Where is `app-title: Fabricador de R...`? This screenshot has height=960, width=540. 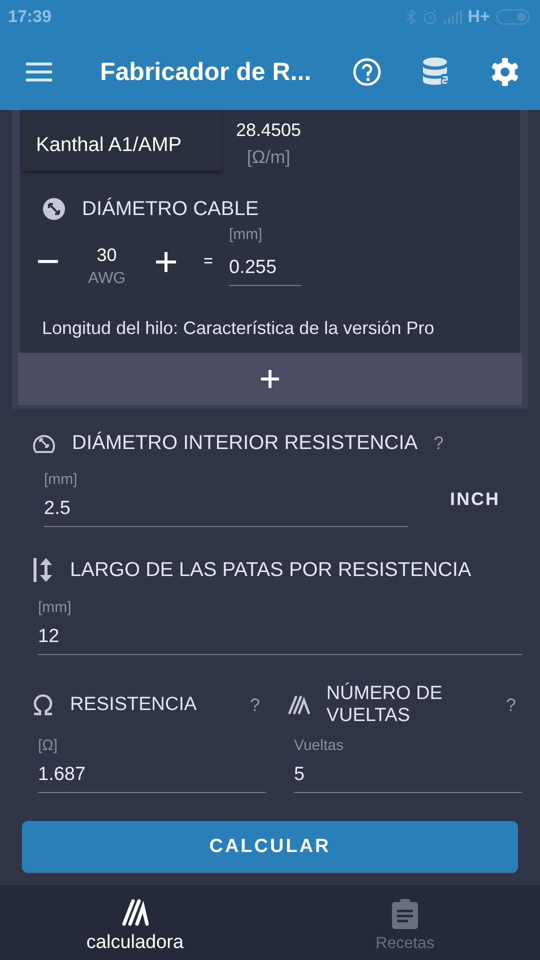
app-title: Fabricador de R... is located at coordinates (206, 72).